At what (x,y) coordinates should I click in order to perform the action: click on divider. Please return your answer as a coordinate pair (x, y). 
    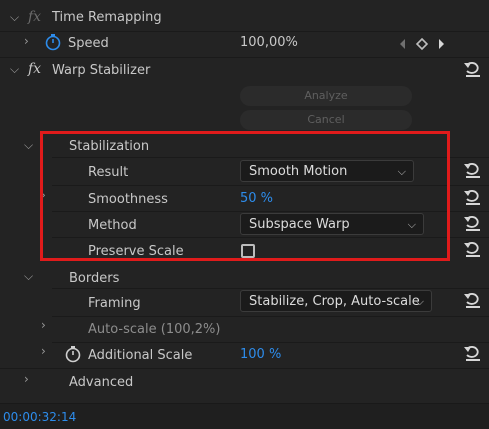
    Looking at the image, I should click on (244, 368).